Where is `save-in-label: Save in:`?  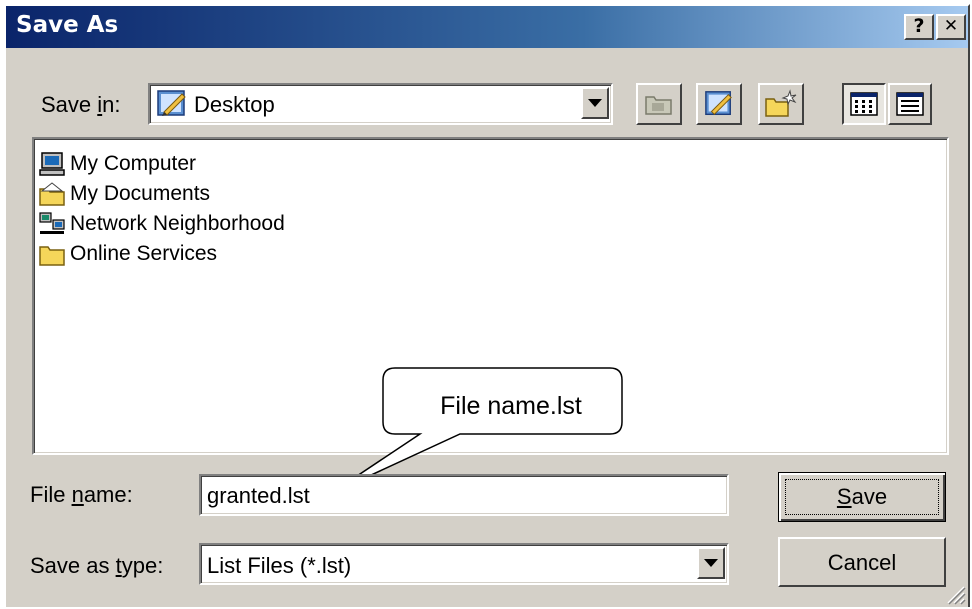
save-in-label: Save in: is located at coordinates (81, 104).